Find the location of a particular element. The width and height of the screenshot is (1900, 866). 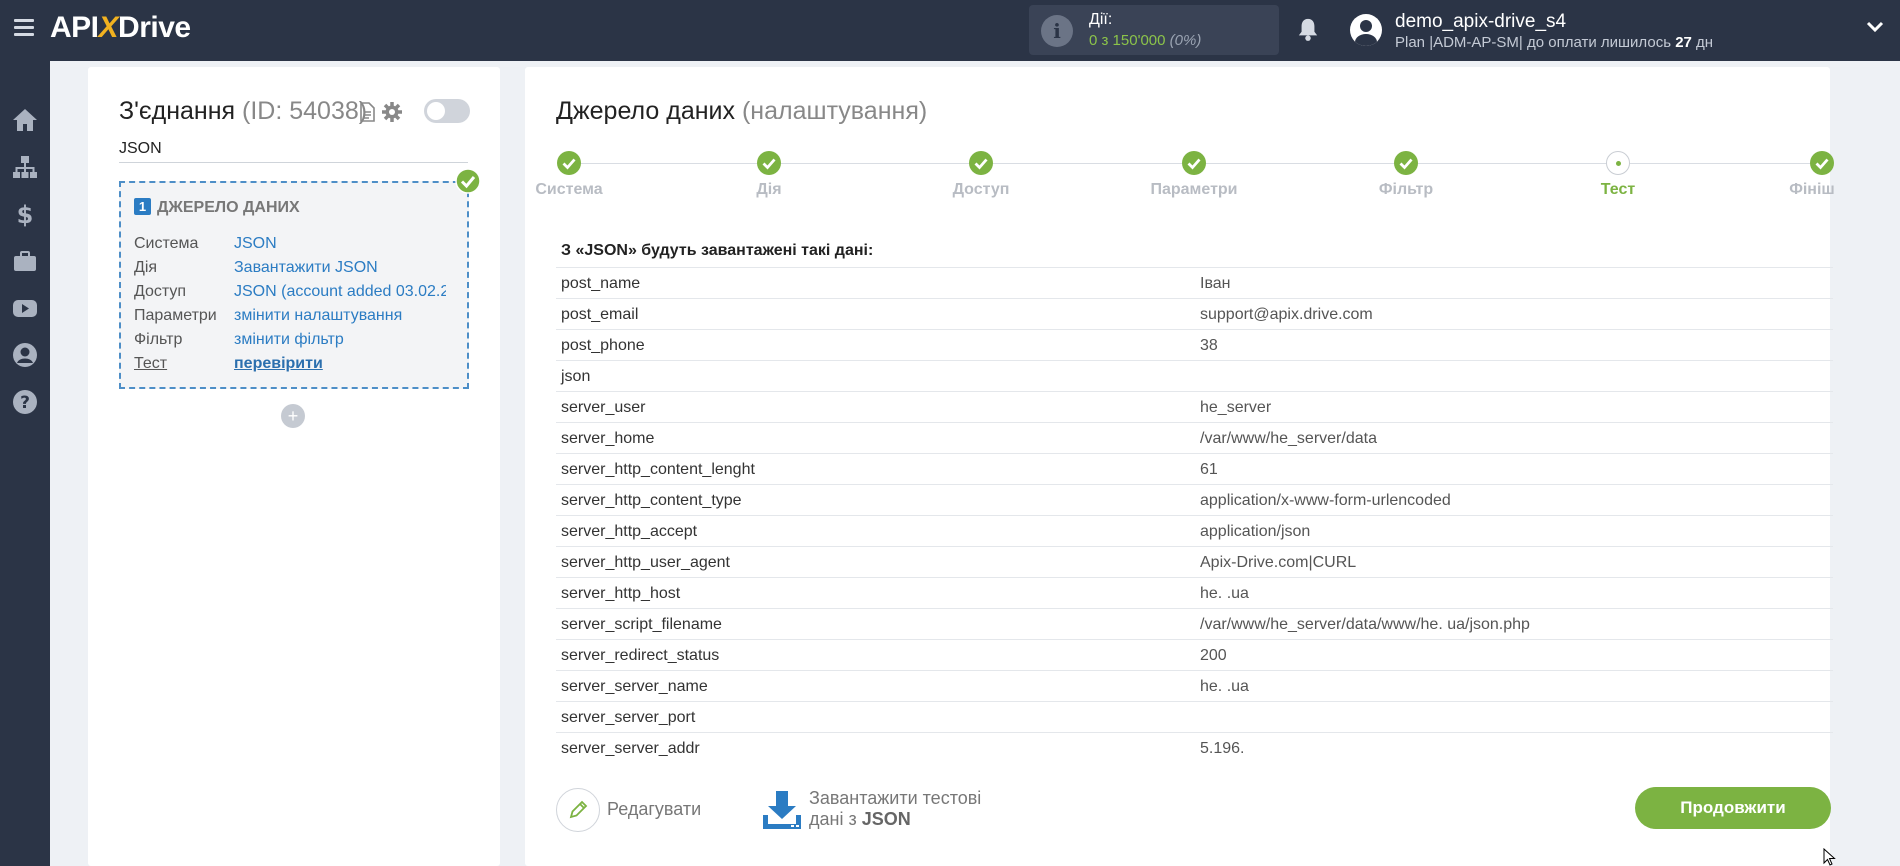

field-name: server_server_addr is located at coordinates (630, 748).